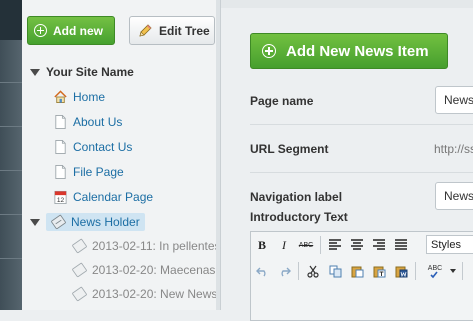  I want to click on paste-icon, so click(357, 271).